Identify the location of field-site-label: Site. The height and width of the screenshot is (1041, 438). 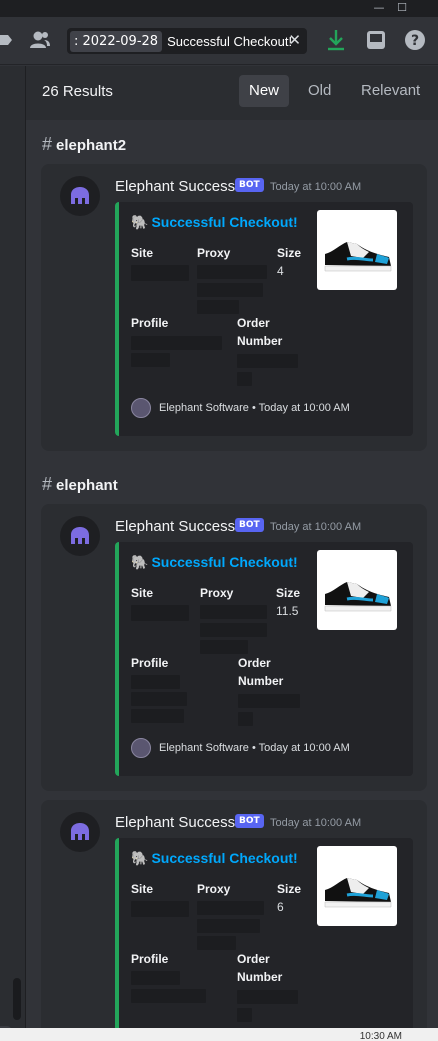
(142, 889).